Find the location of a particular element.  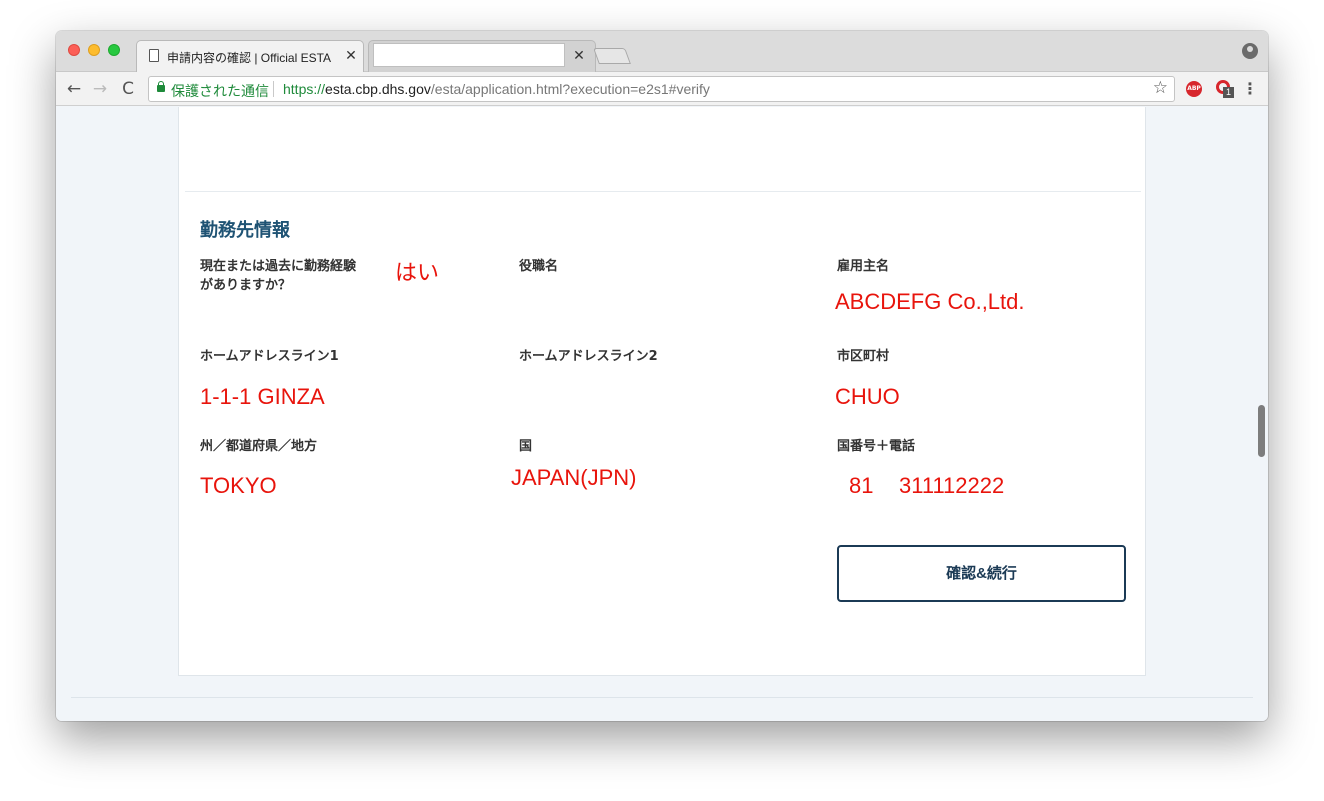

more-menu-icon: ⋮ is located at coordinates (1250, 89).